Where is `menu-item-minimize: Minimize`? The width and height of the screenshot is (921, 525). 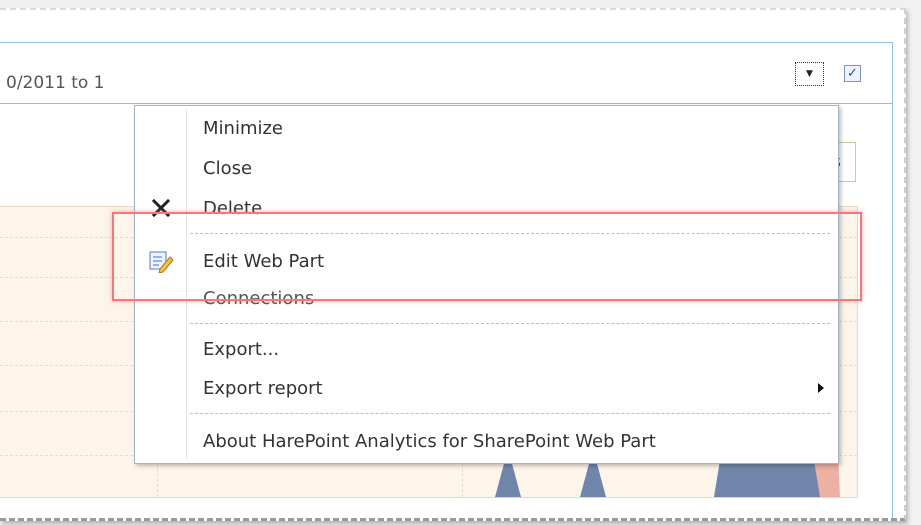
menu-item-minimize: Minimize is located at coordinates (486, 128).